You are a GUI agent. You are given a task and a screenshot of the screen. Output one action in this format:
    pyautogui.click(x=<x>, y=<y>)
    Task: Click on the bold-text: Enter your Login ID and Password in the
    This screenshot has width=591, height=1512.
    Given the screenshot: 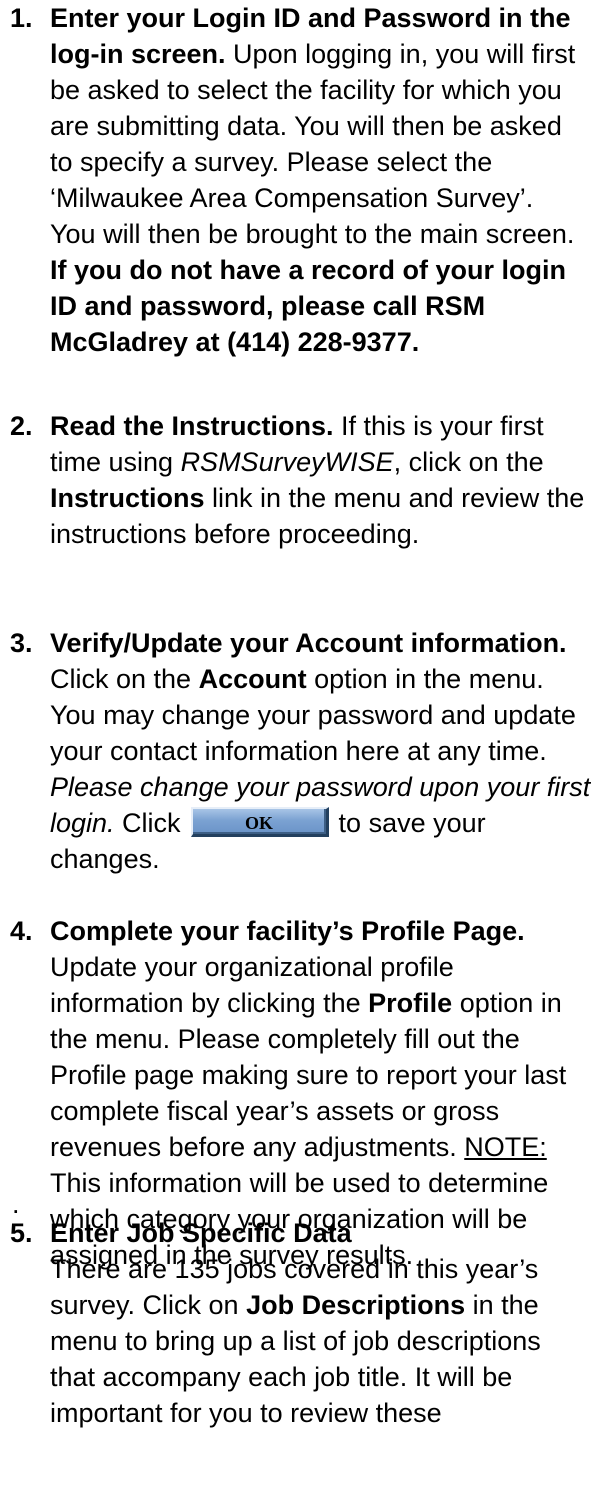 What is the action you would take?
    pyautogui.click(x=310, y=18)
    